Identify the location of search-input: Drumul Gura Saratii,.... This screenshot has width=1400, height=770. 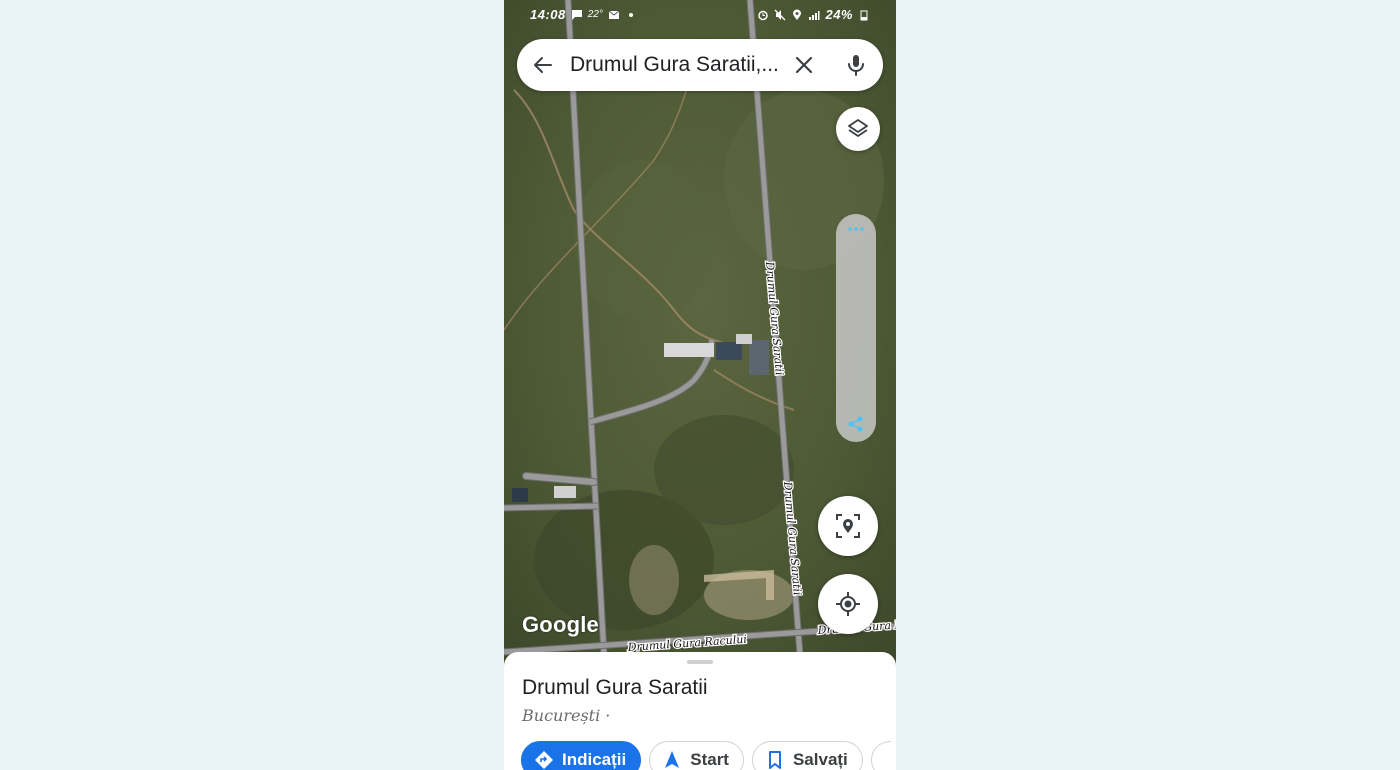
(676, 65).